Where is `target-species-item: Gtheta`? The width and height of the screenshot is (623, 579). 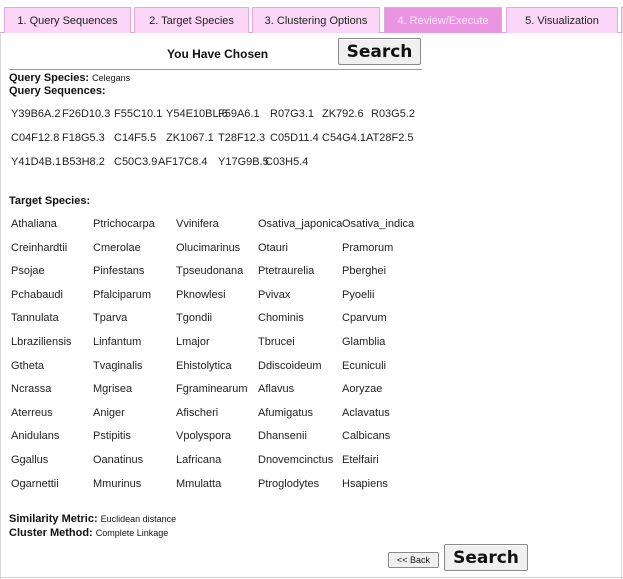
target-species-item: Gtheta is located at coordinates (28, 366).